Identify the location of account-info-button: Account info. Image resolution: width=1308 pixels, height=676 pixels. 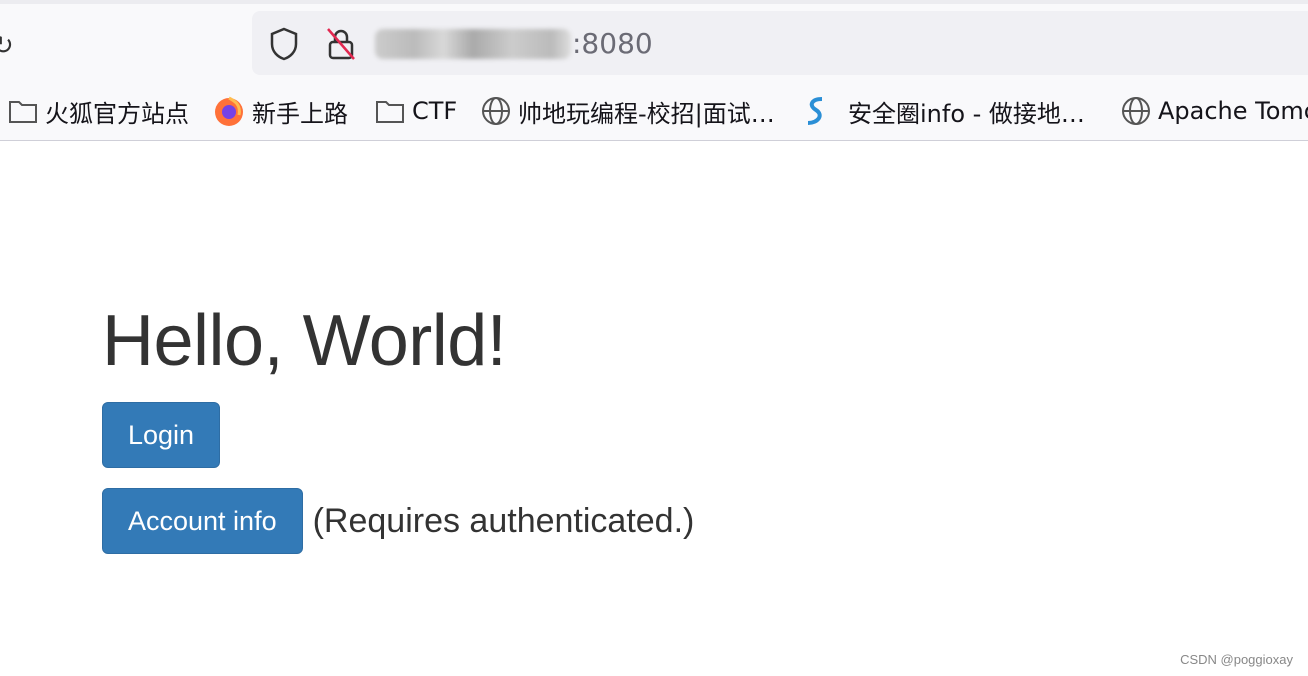
(202, 521).